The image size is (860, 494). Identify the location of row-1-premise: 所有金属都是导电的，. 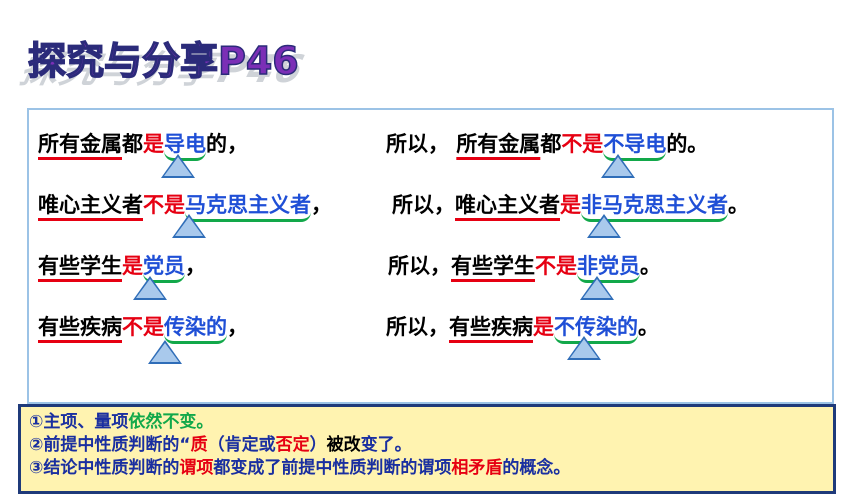
(143, 144).